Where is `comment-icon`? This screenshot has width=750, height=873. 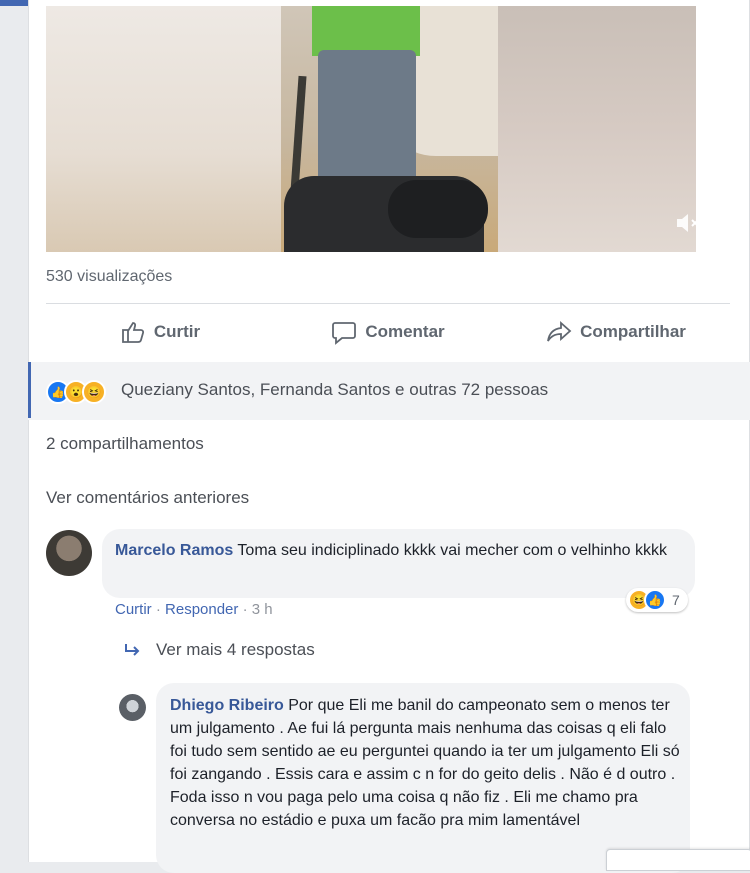
comment-icon is located at coordinates (344, 333).